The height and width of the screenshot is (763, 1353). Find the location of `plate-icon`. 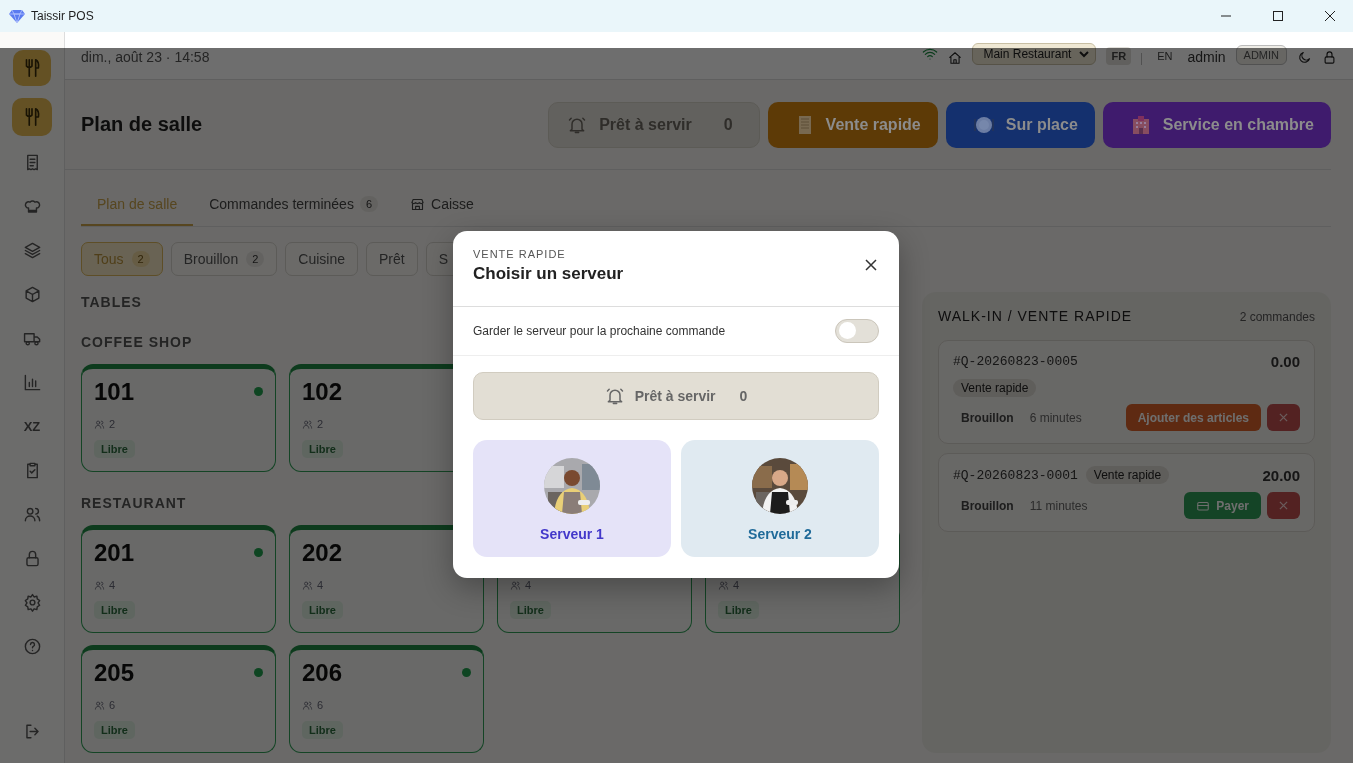

plate-icon is located at coordinates (983, 124).